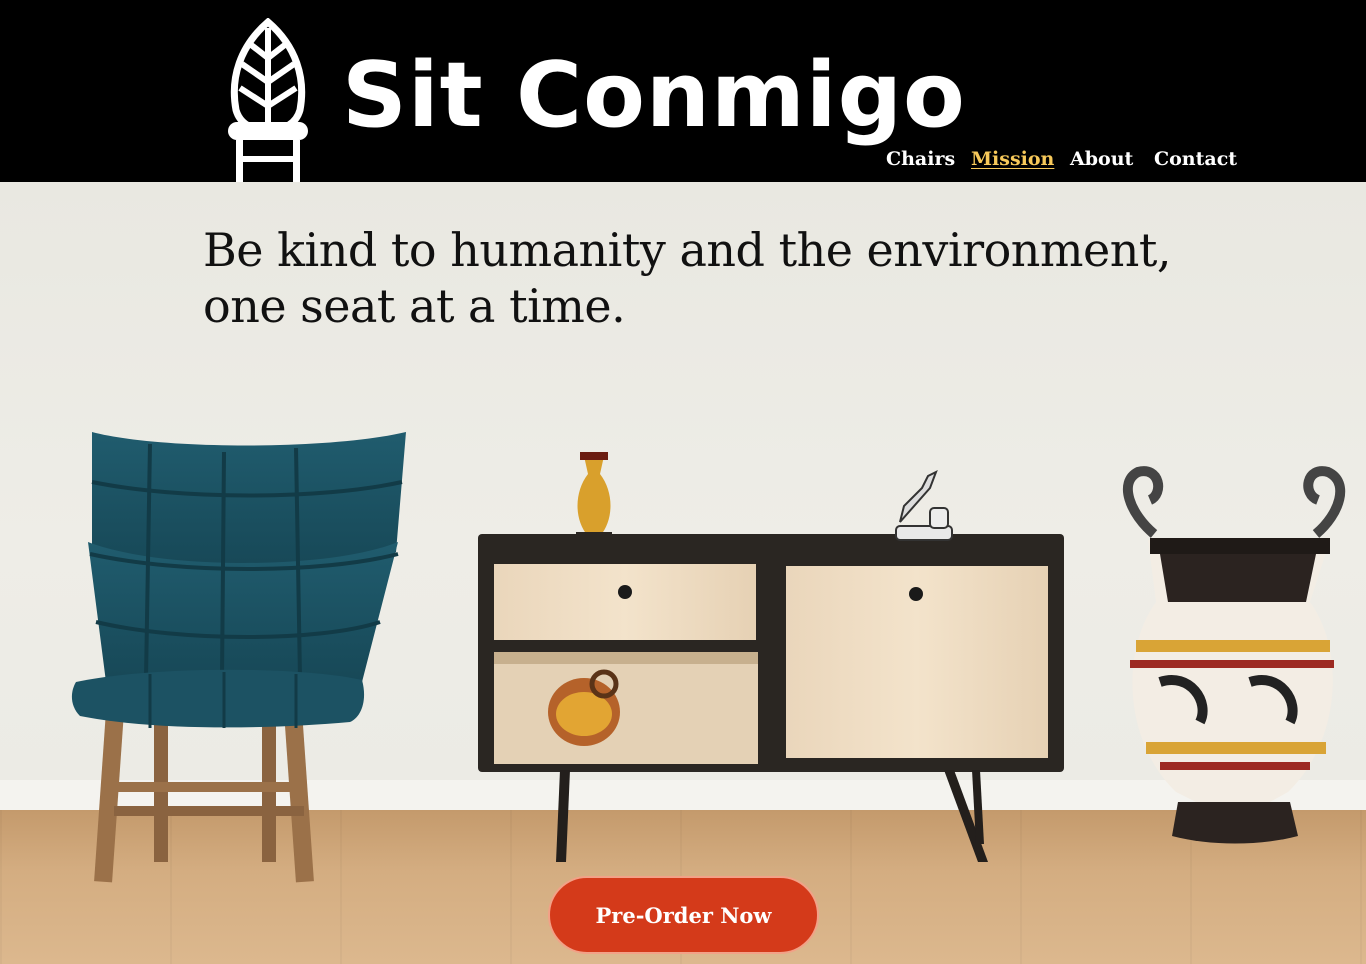 This screenshot has width=1366, height=964. What do you see at coordinates (1101, 159) in the screenshot?
I see `nav-item-about: About` at bounding box center [1101, 159].